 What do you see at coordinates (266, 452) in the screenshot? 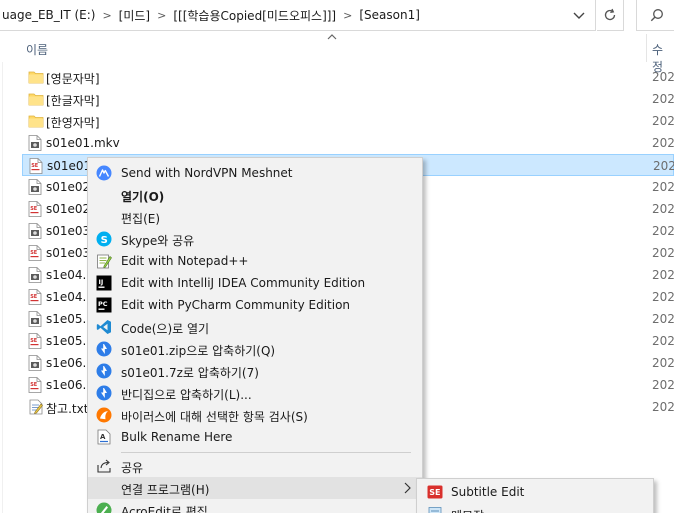
I see `menu-separator` at bounding box center [266, 452].